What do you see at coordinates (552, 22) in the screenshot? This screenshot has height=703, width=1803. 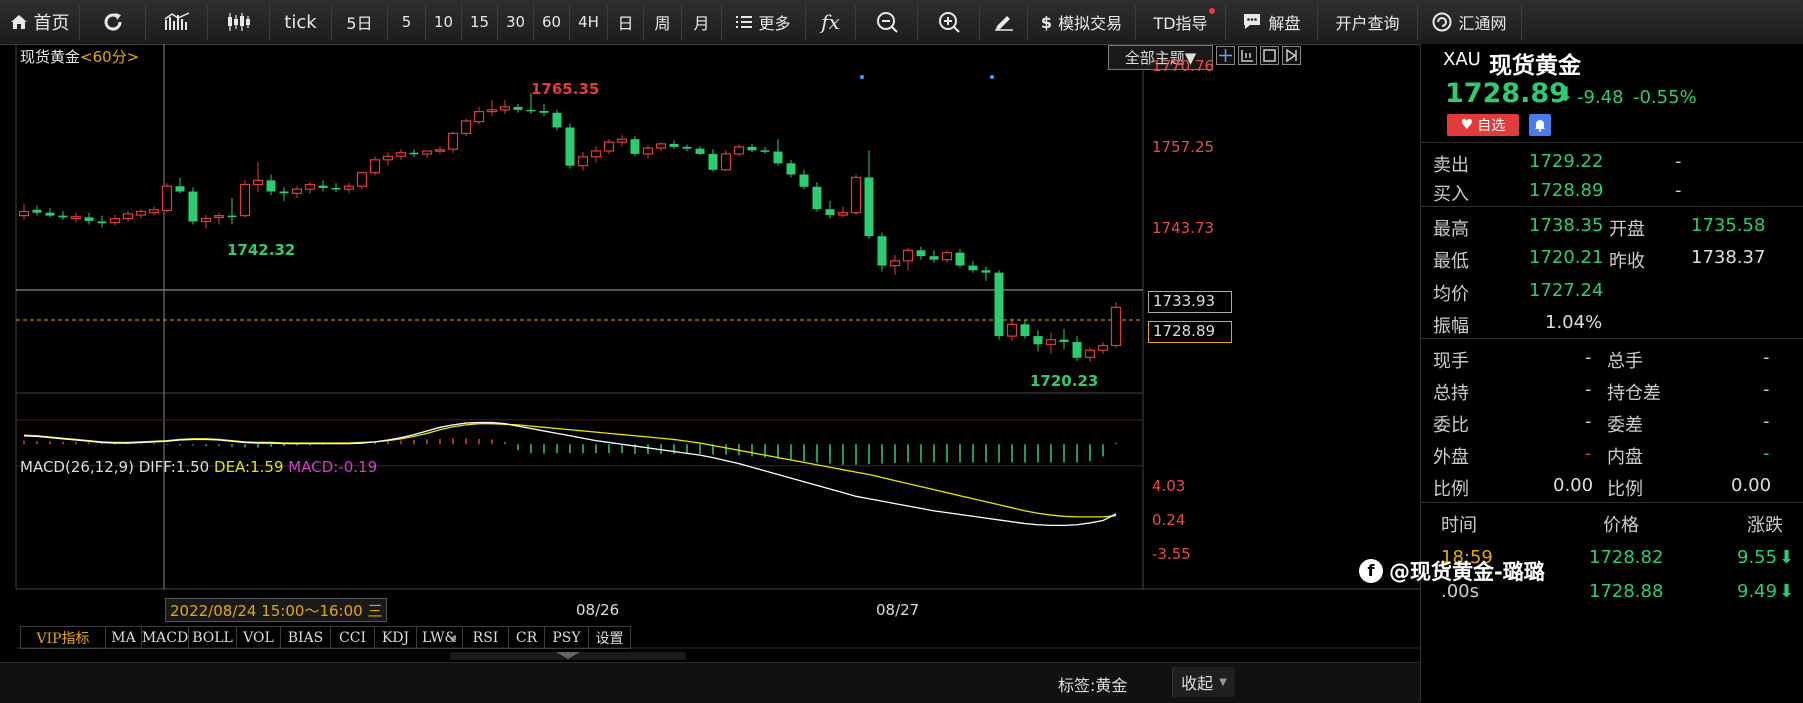 I see `period-60-button: 60` at bounding box center [552, 22].